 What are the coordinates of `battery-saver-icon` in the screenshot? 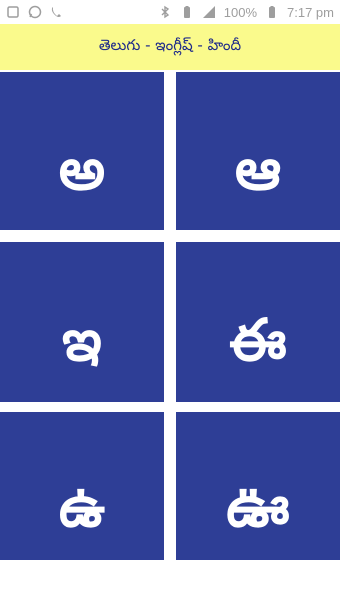 It's located at (187, 12).